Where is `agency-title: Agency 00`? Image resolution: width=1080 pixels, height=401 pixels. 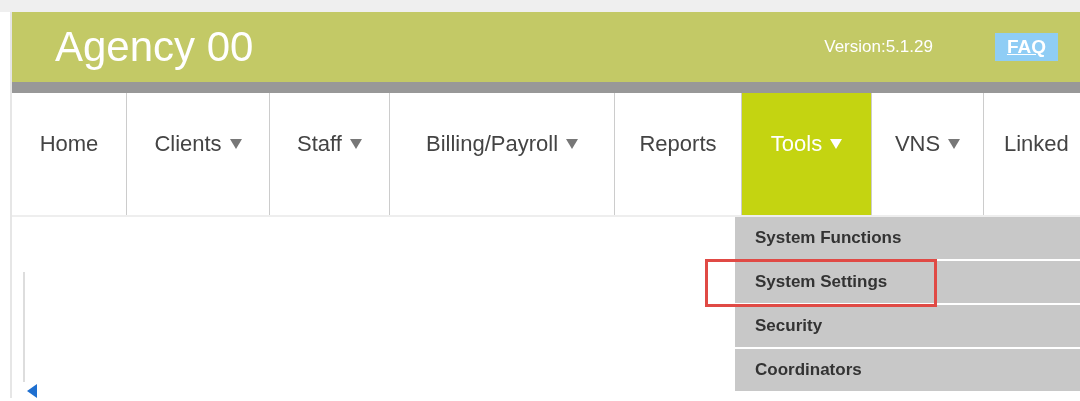 agency-title: Agency 00 is located at coordinates (154, 47).